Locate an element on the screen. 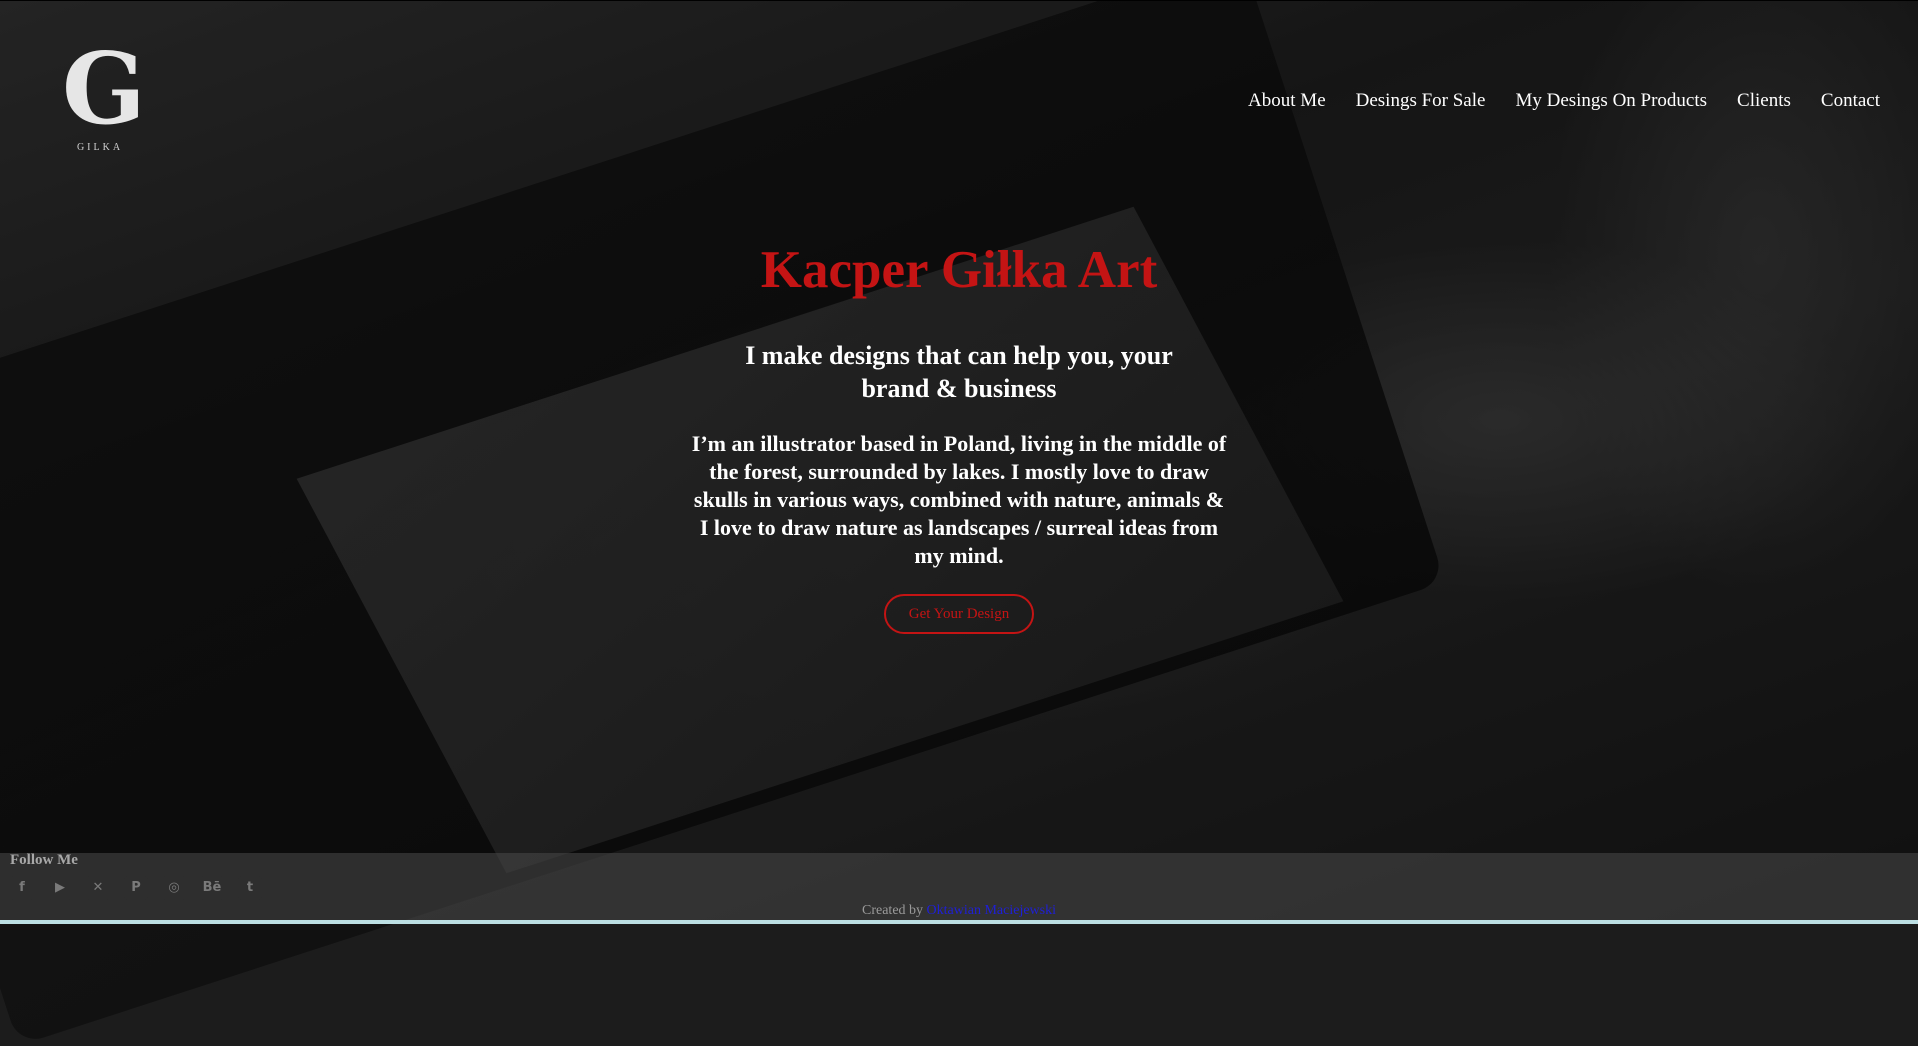 The height and width of the screenshot is (1046, 1918). pinterest-icon: P is located at coordinates (136, 888).